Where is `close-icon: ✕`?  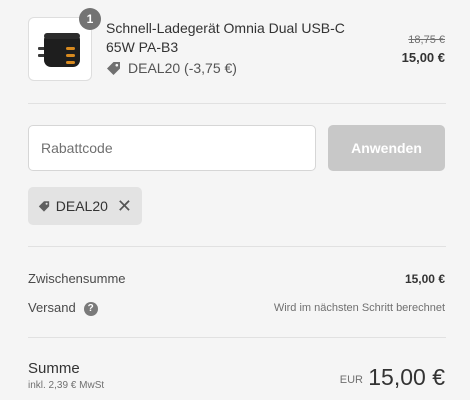
close-icon: ✕ is located at coordinates (124, 206).